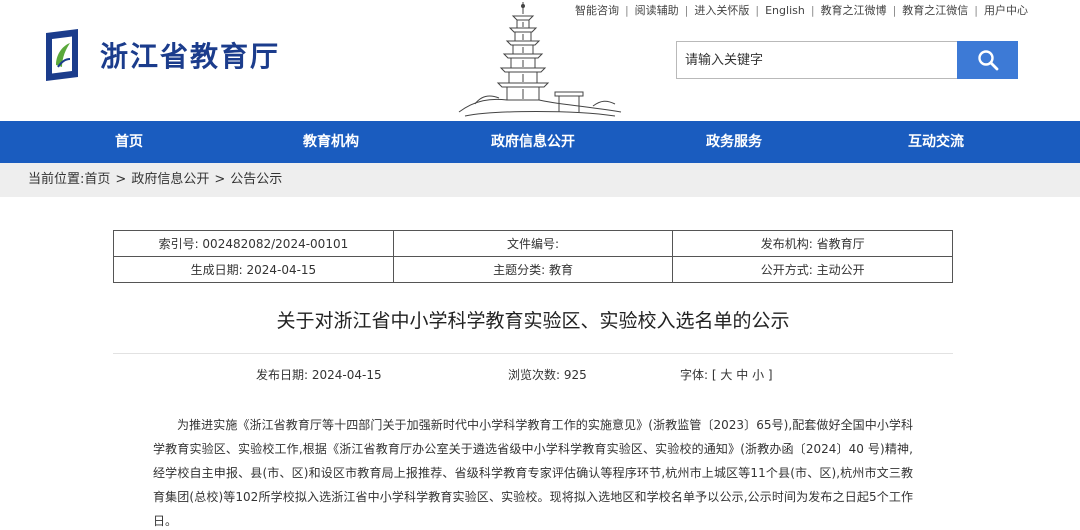  I want to click on nav-item-home: 首页, so click(129, 142).